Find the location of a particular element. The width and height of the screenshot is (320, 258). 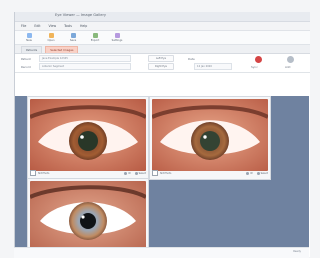

settings-icon is located at coordinates (117, 35).